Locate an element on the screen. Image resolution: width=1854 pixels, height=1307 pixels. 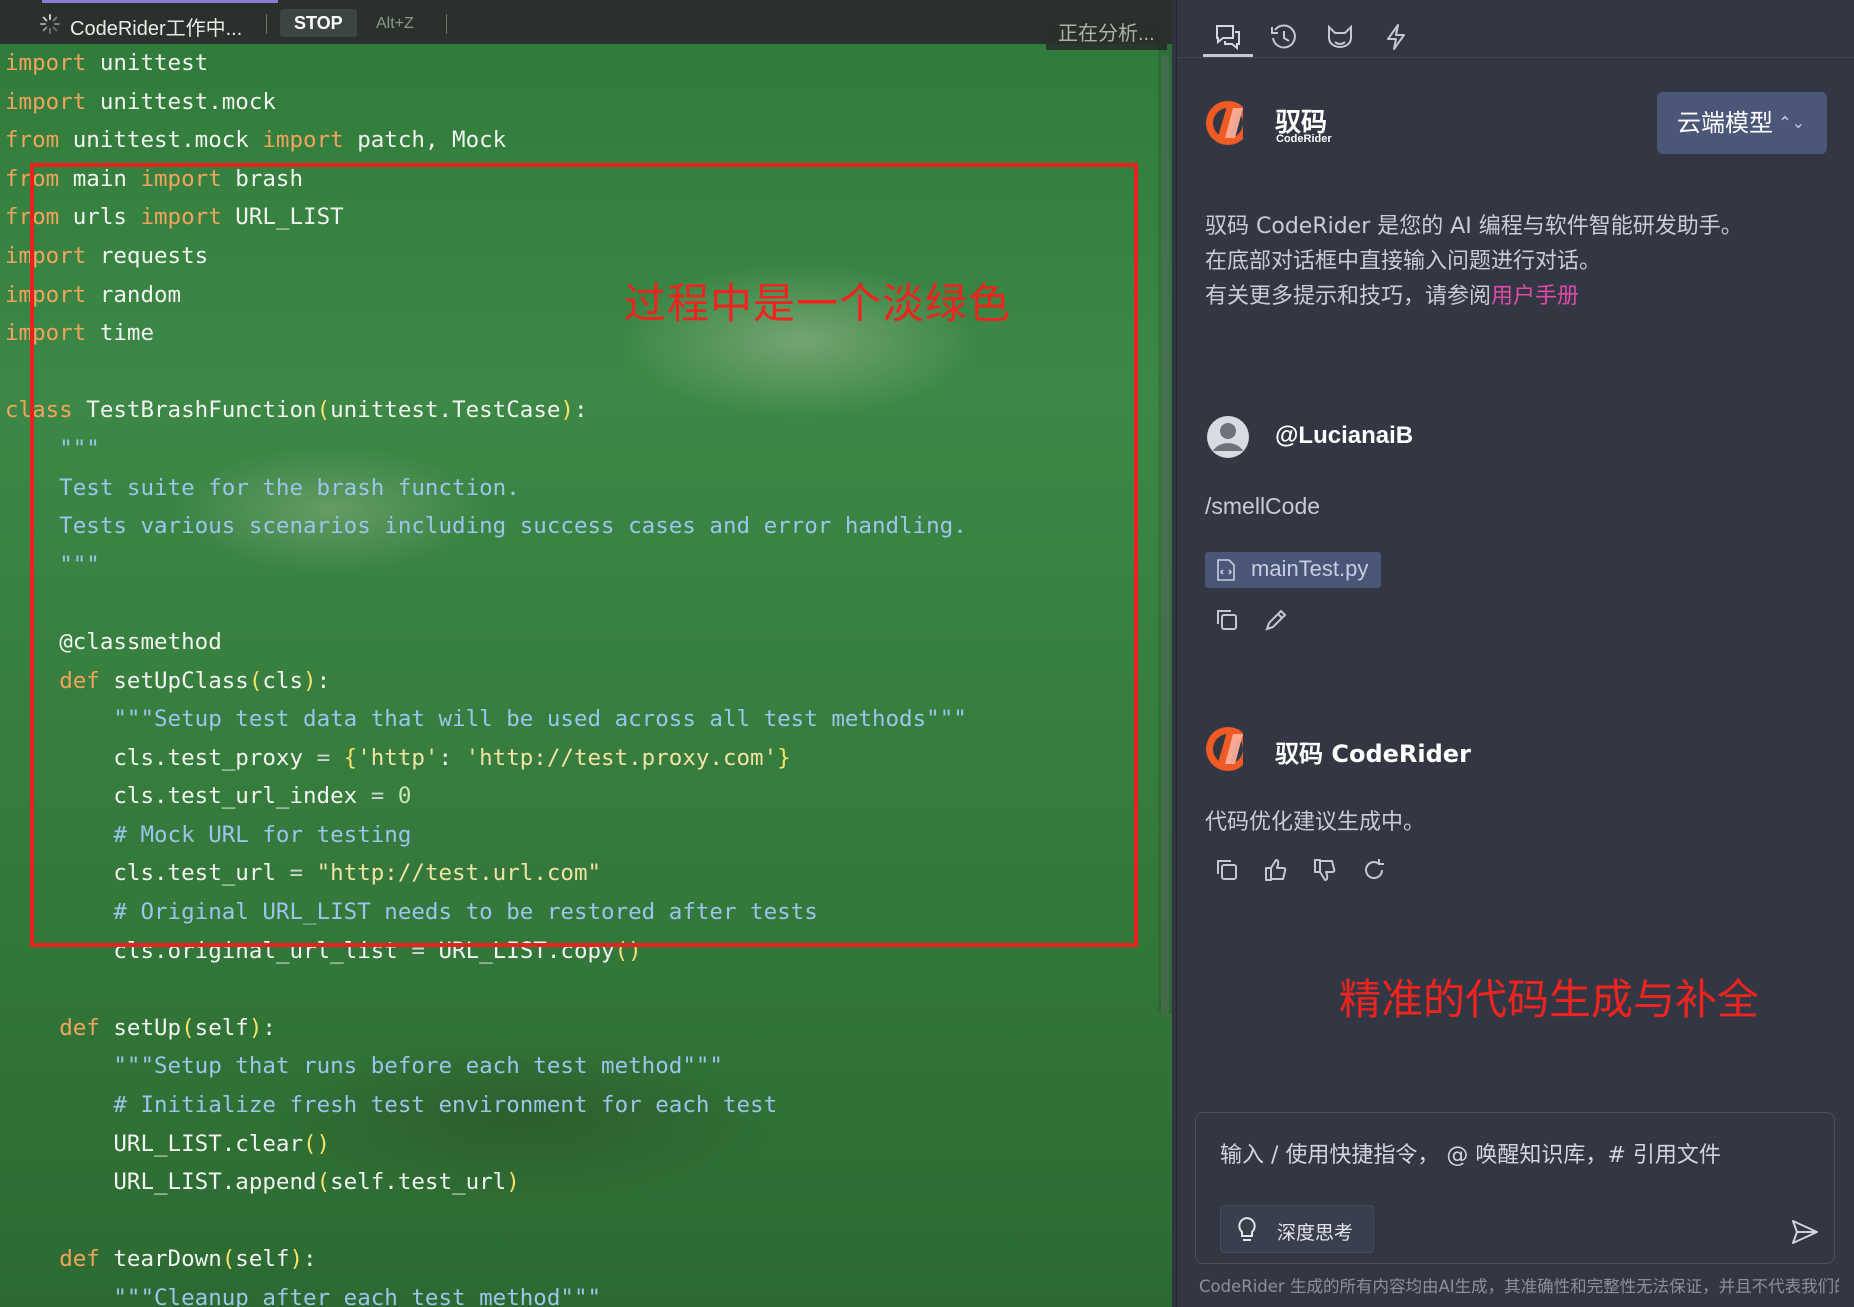
code-line: import unittest.mock is located at coordinates (140, 101).